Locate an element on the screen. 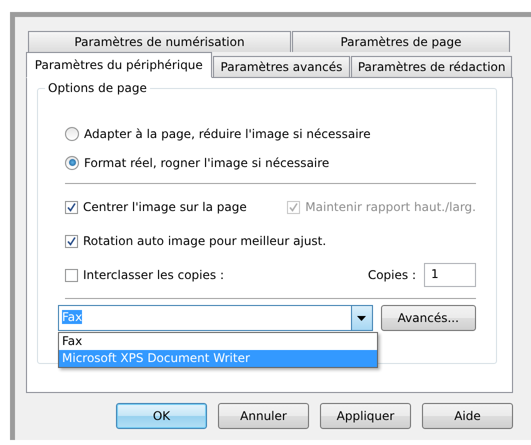 The width and height of the screenshot is (531, 445). radio-label: Adapter à la page, réduire l'image si nécessaire is located at coordinates (227, 133).